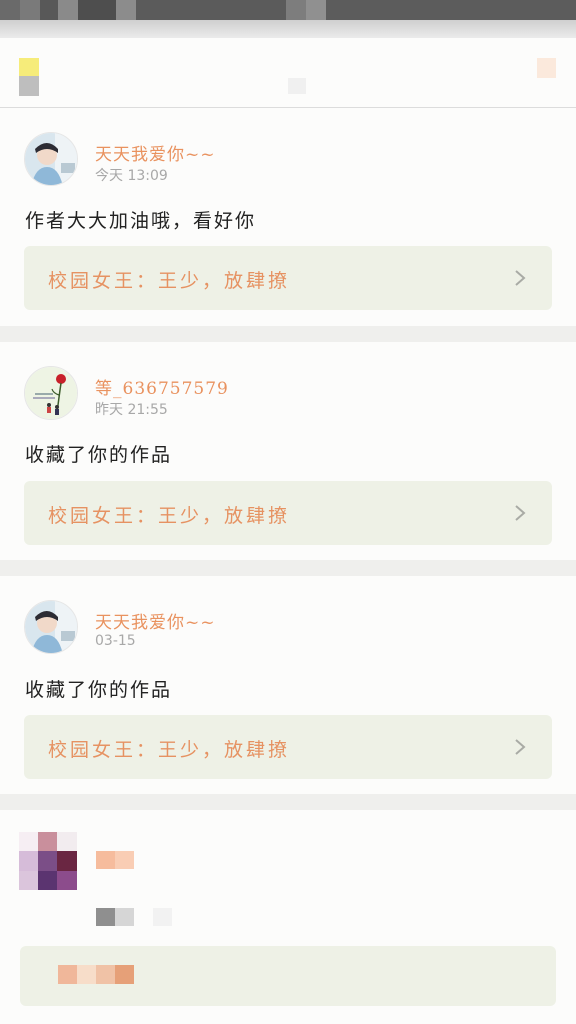  What do you see at coordinates (162, 386) in the screenshot?
I see `username: 等_636757579` at bounding box center [162, 386].